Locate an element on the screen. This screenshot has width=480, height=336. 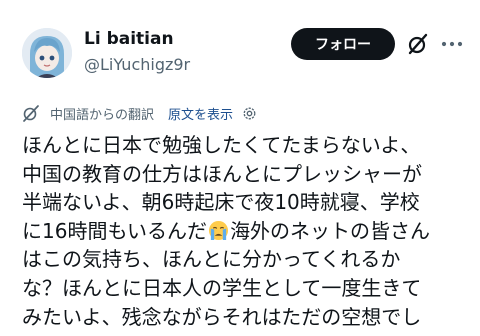
avatar is located at coordinates (47, 53).